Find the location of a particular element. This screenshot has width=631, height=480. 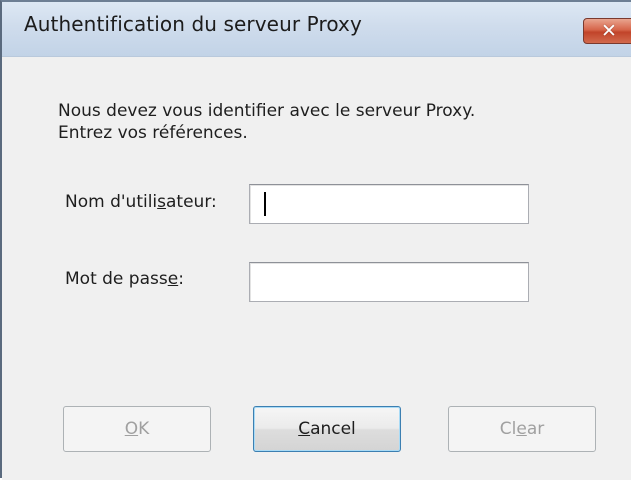

close-icon: ✕ is located at coordinates (609, 31).